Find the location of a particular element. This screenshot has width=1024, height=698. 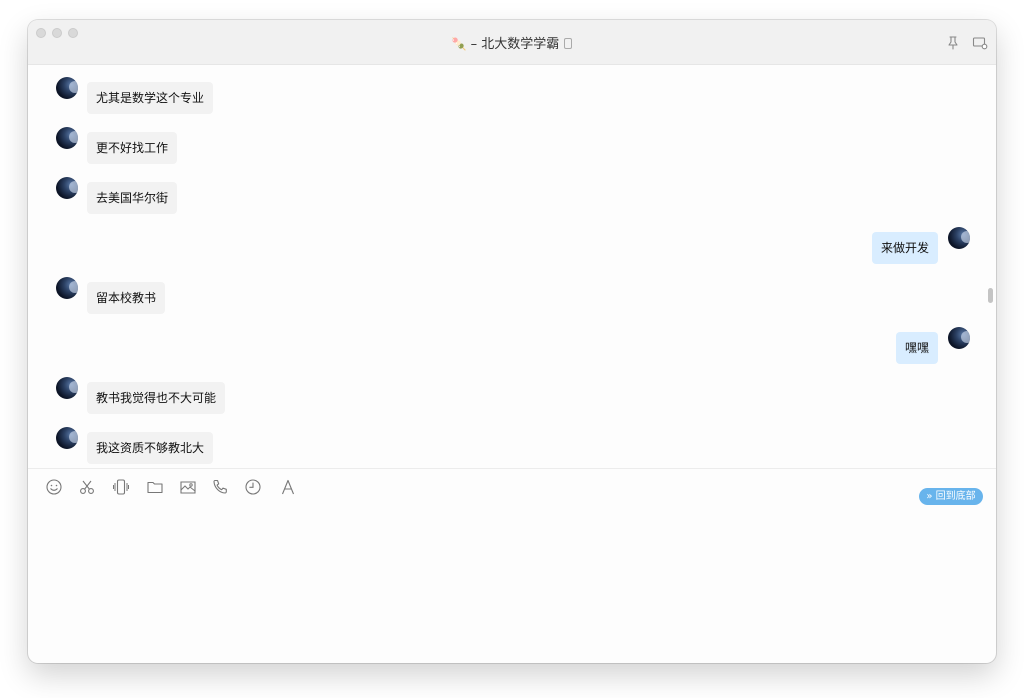

chat-settings-icon is located at coordinates (980, 43).